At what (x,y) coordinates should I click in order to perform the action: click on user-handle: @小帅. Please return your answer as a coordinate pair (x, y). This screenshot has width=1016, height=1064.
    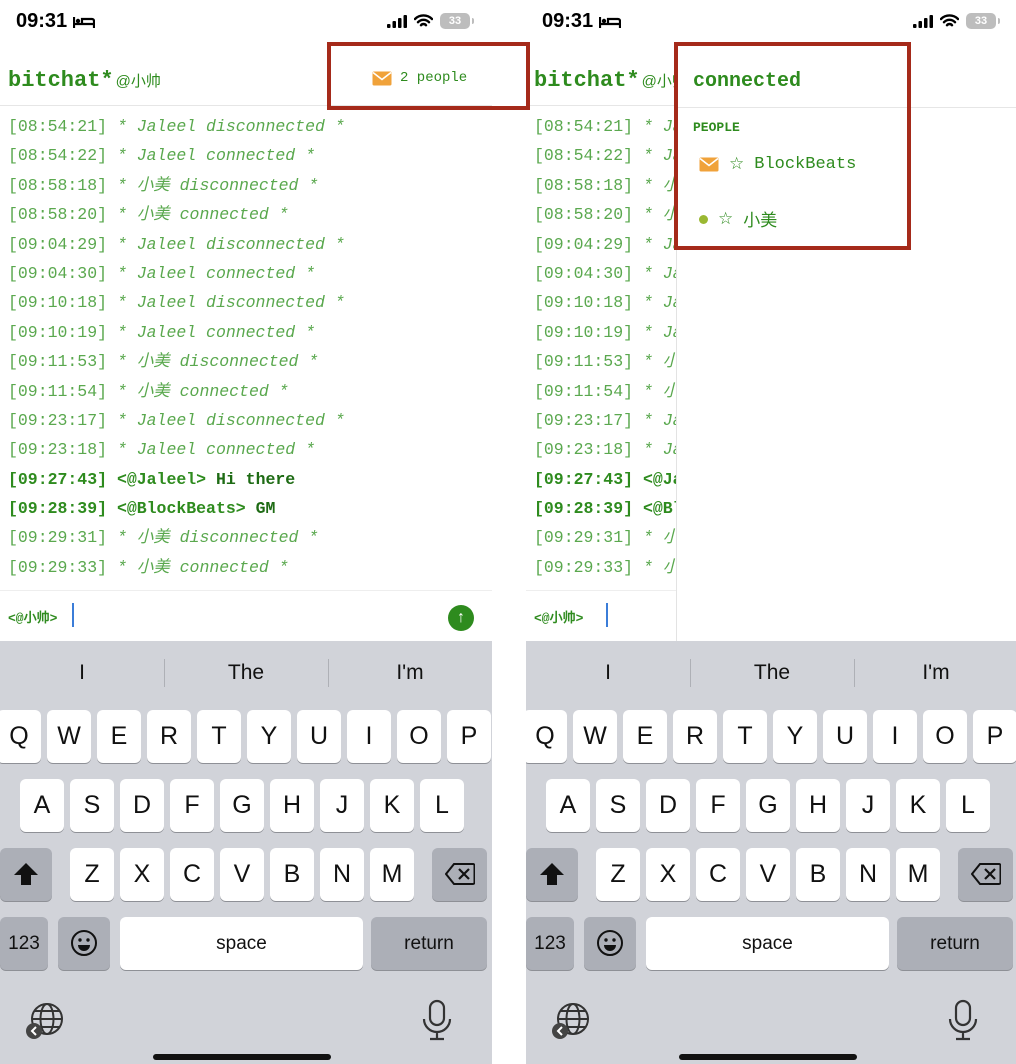
    Looking at the image, I should click on (138, 81).